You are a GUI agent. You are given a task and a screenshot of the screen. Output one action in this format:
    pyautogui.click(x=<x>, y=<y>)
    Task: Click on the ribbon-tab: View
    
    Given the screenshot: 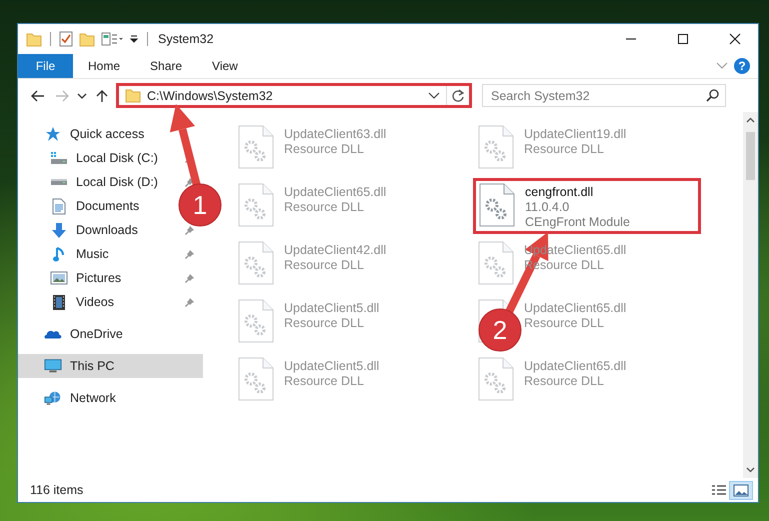 What is the action you would take?
    pyautogui.click(x=225, y=66)
    